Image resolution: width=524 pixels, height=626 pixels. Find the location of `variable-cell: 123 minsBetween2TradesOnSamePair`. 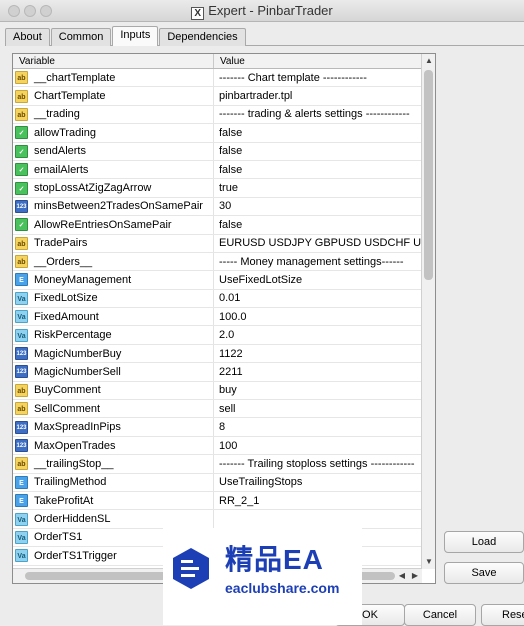

variable-cell: 123 minsBetween2TradesOnSamePair is located at coordinates (113, 206).